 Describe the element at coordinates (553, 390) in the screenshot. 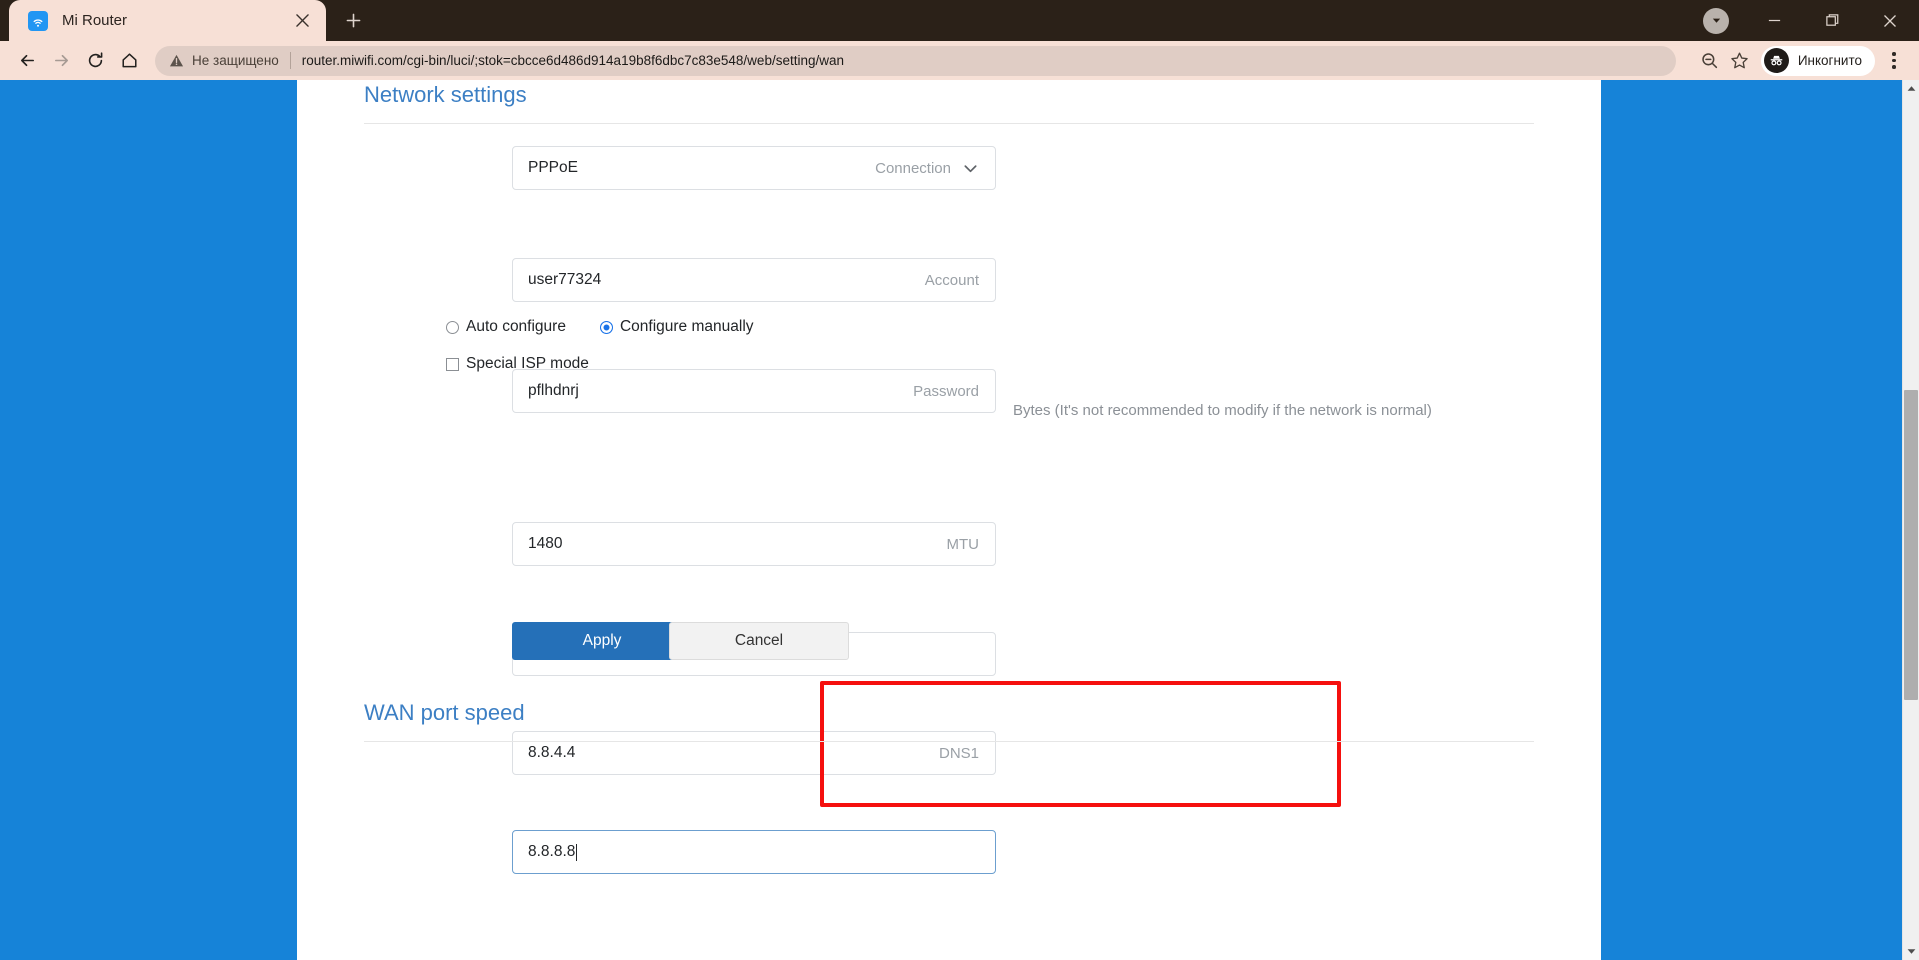

I see `password-value: pflhdnrj` at that location.